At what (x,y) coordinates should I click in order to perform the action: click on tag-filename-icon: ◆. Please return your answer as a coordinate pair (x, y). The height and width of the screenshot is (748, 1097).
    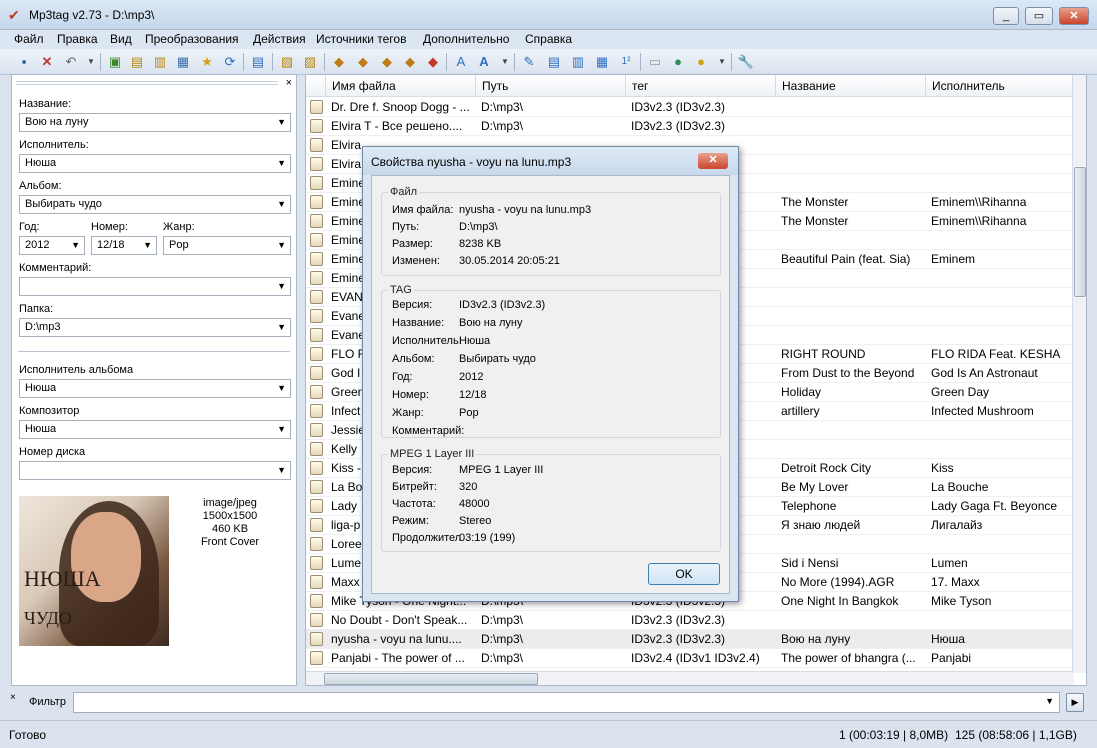
    Looking at the image, I should click on (339, 62).